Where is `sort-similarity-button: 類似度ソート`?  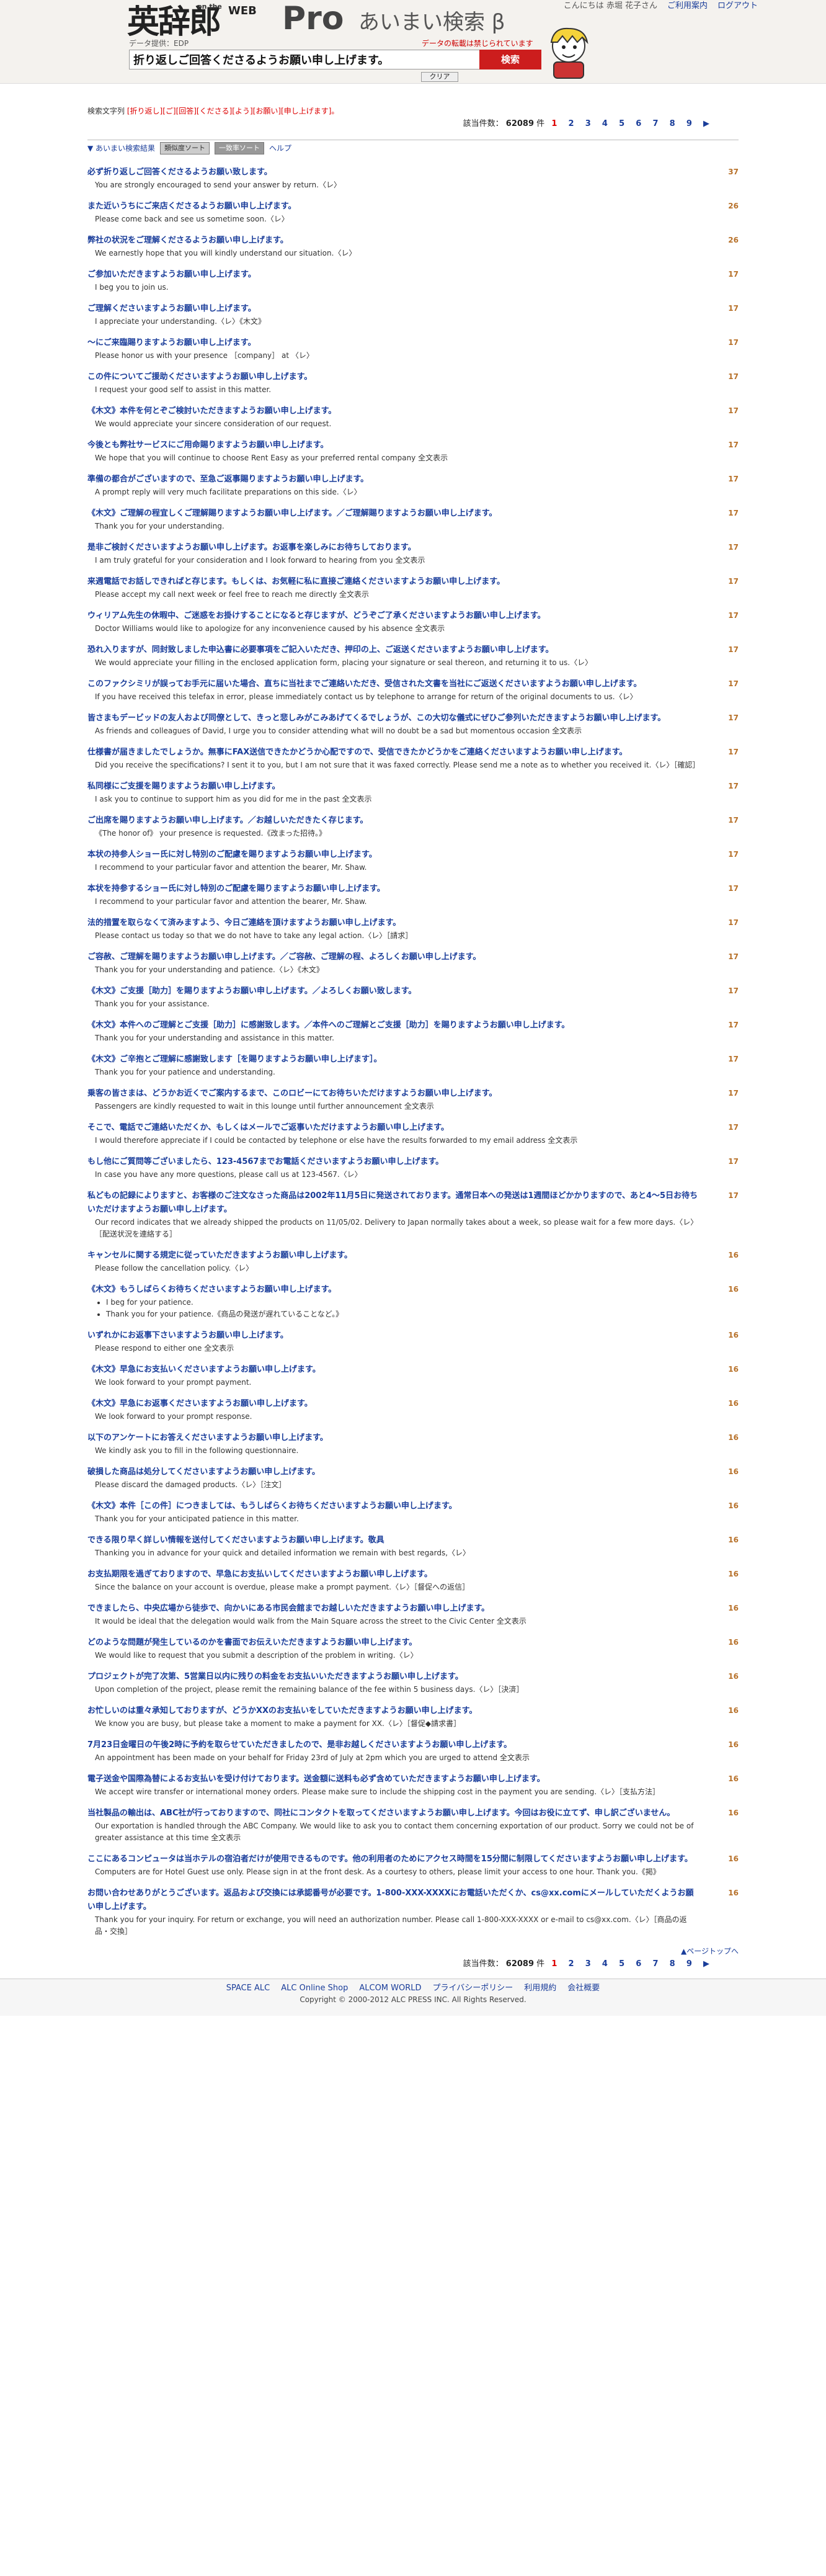 sort-similarity-button: 類似度ソート is located at coordinates (185, 148).